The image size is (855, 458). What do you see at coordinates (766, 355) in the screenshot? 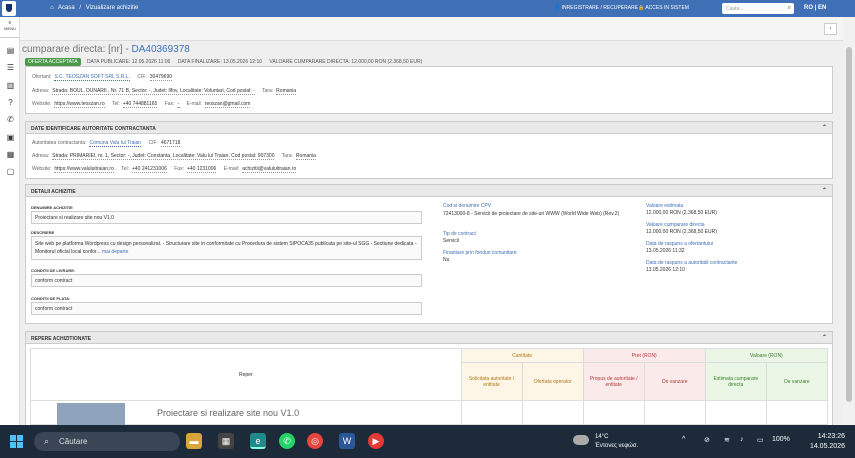
I see `group-value: Valoare (RON)` at bounding box center [766, 355].